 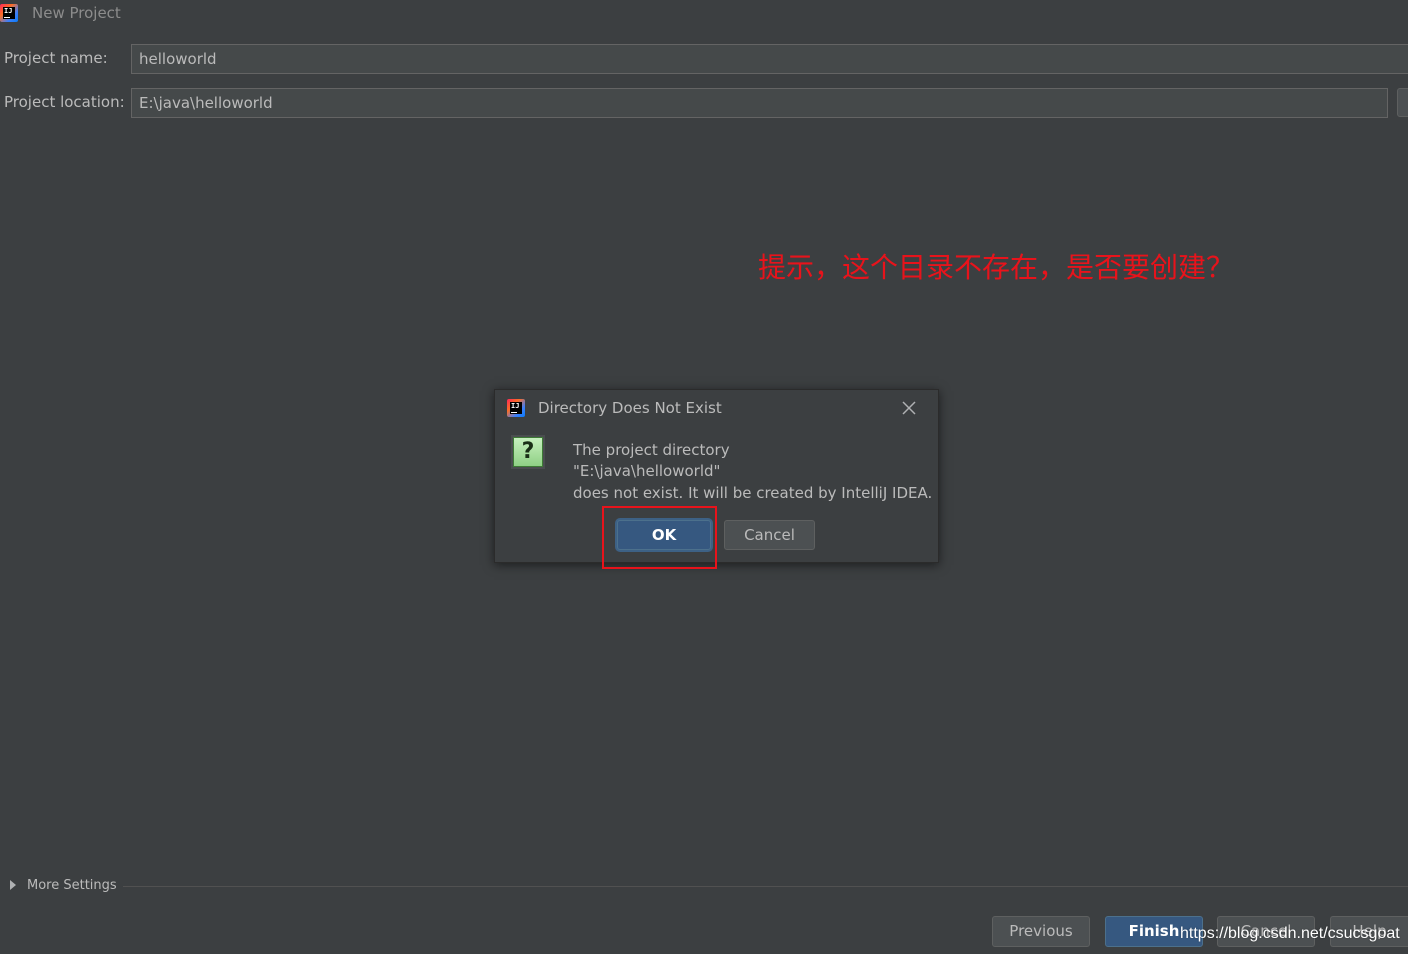 What do you see at coordinates (659, 537) in the screenshot?
I see `ok-highlight-box` at bounding box center [659, 537].